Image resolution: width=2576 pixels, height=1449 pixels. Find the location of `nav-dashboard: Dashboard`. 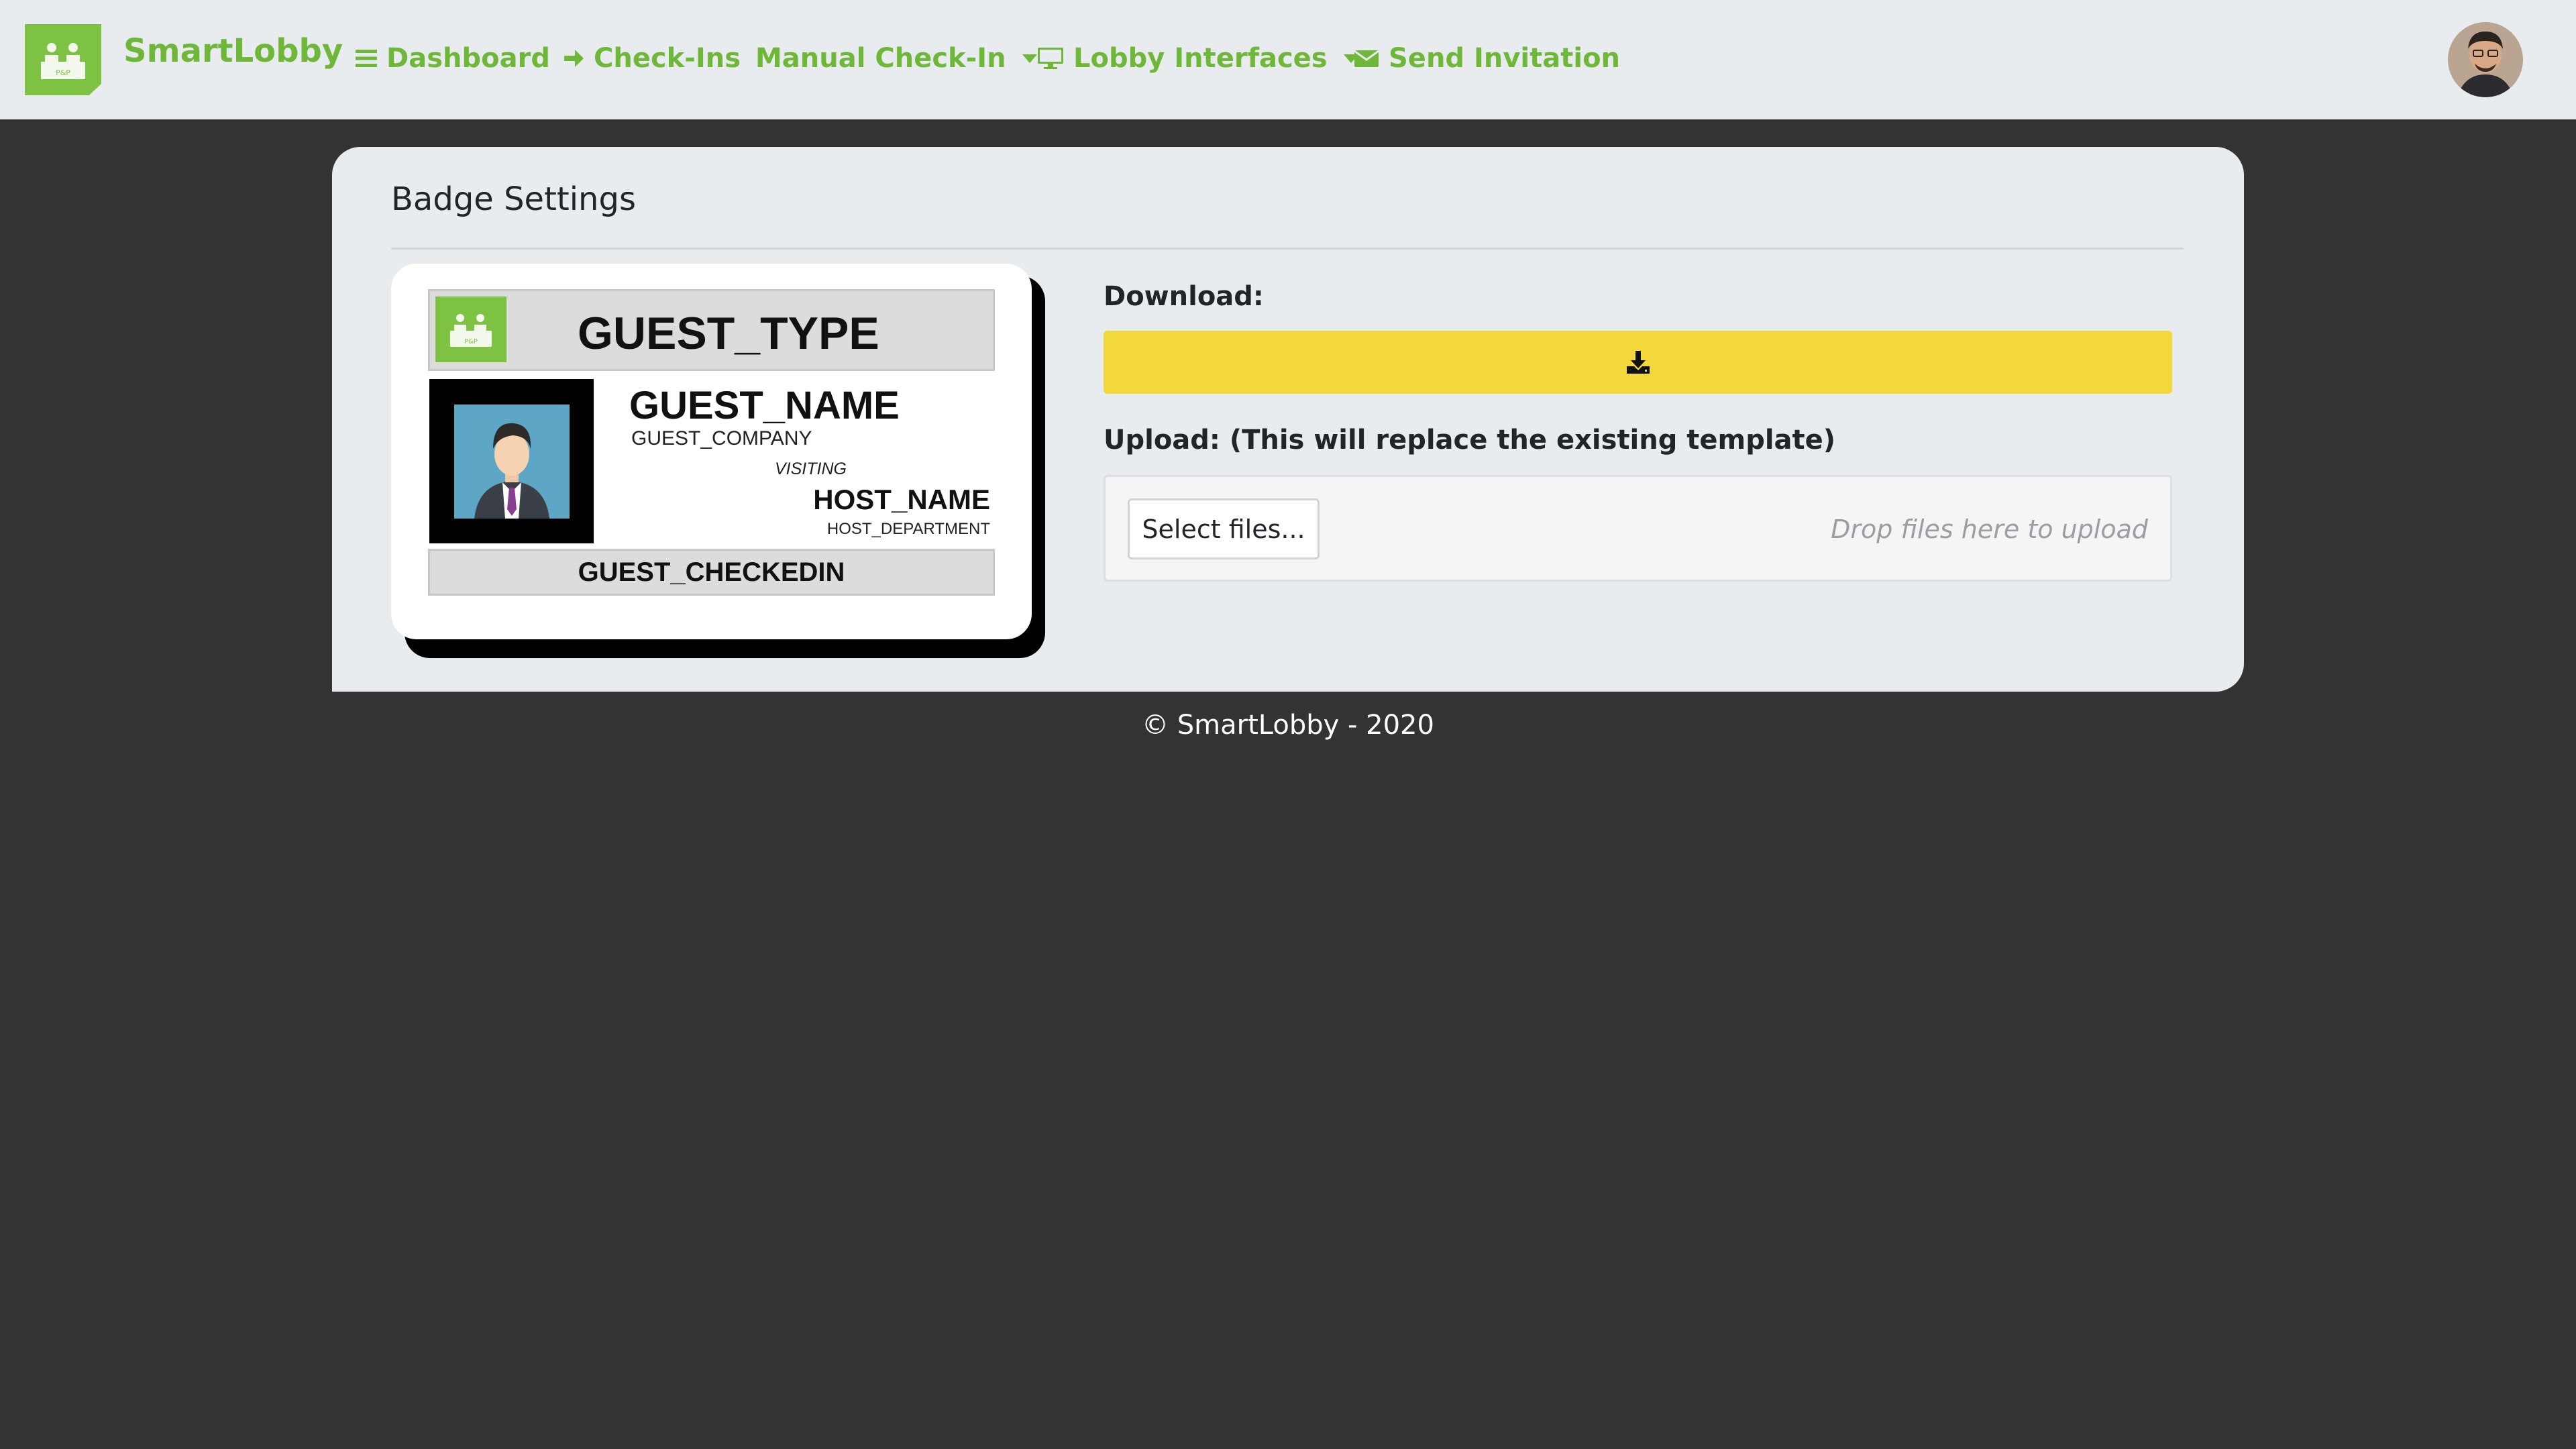

nav-dashboard: Dashboard is located at coordinates (453, 58).